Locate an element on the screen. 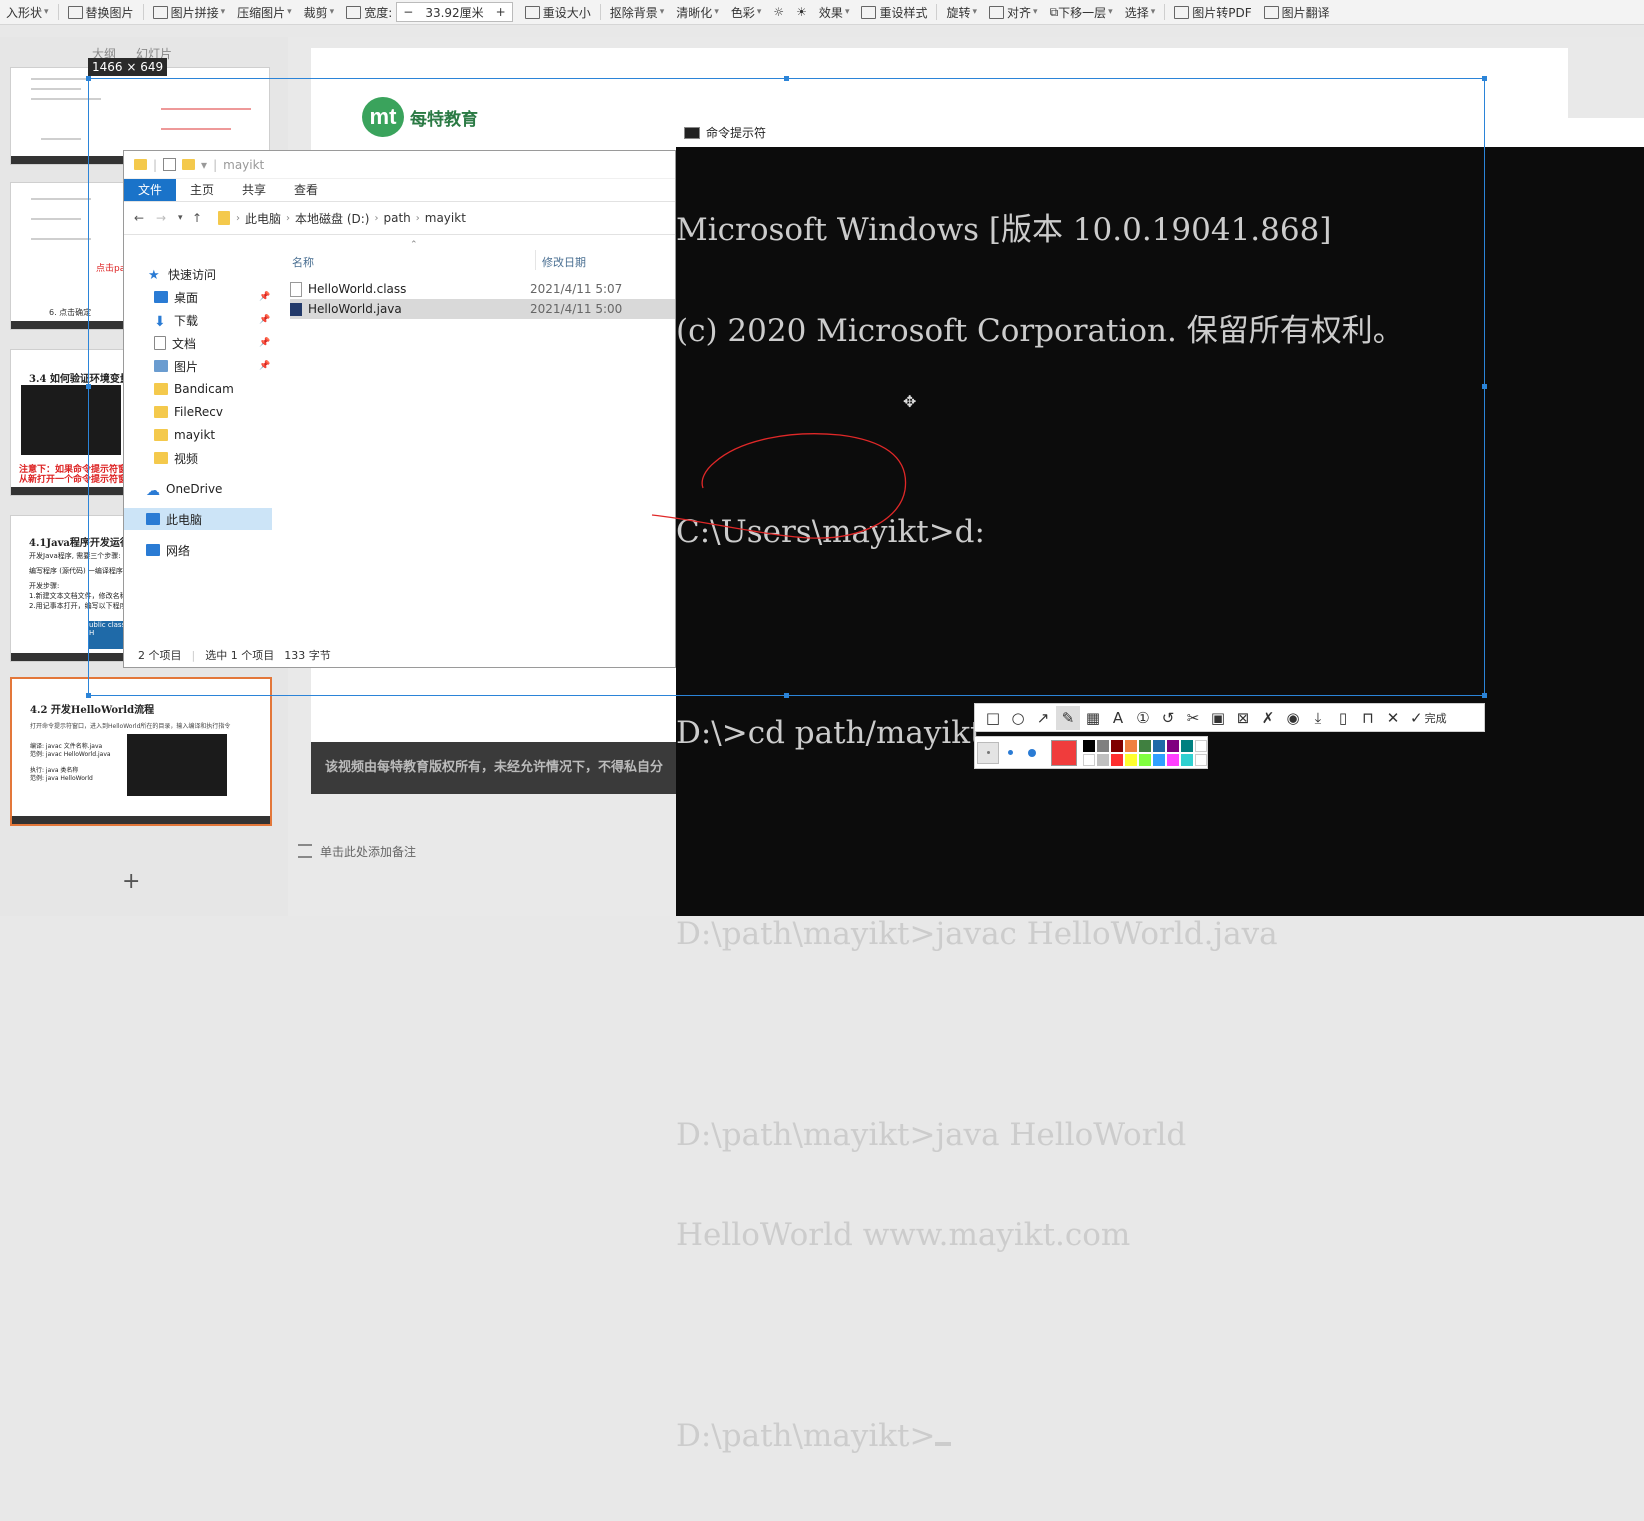 The width and height of the screenshot is (1644, 1521). save-icon: ⤓ is located at coordinates (1318, 718).